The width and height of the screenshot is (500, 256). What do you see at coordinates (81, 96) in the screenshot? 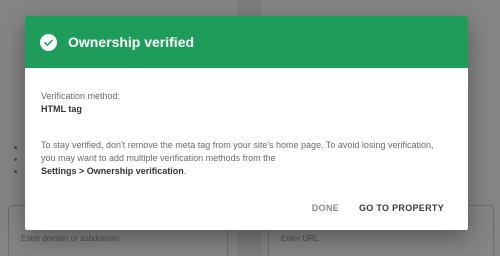
I see `verification-method-label: Verification method:` at bounding box center [81, 96].